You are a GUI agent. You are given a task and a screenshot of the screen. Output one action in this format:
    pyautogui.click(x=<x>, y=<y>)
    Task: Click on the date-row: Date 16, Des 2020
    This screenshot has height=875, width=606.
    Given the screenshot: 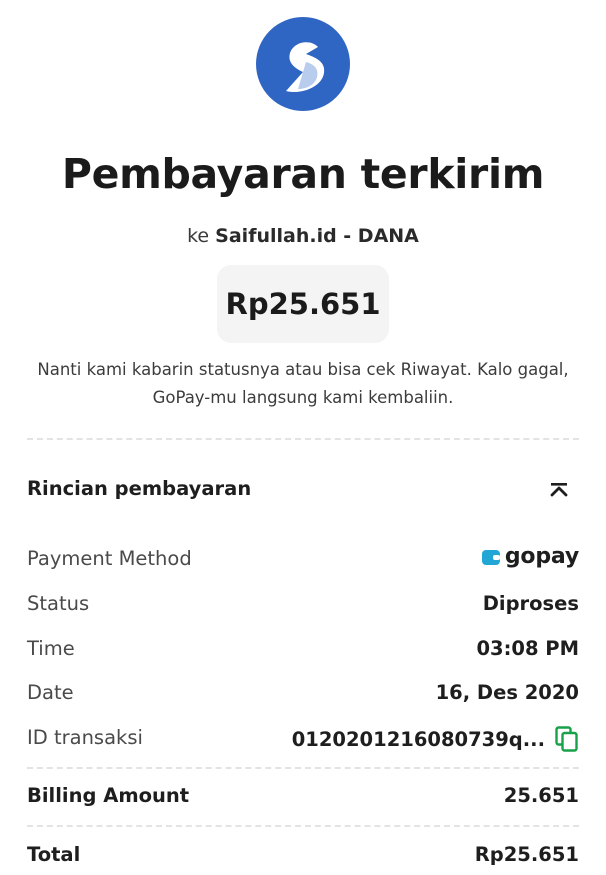 What is the action you would take?
    pyautogui.click(x=303, y=697)
    